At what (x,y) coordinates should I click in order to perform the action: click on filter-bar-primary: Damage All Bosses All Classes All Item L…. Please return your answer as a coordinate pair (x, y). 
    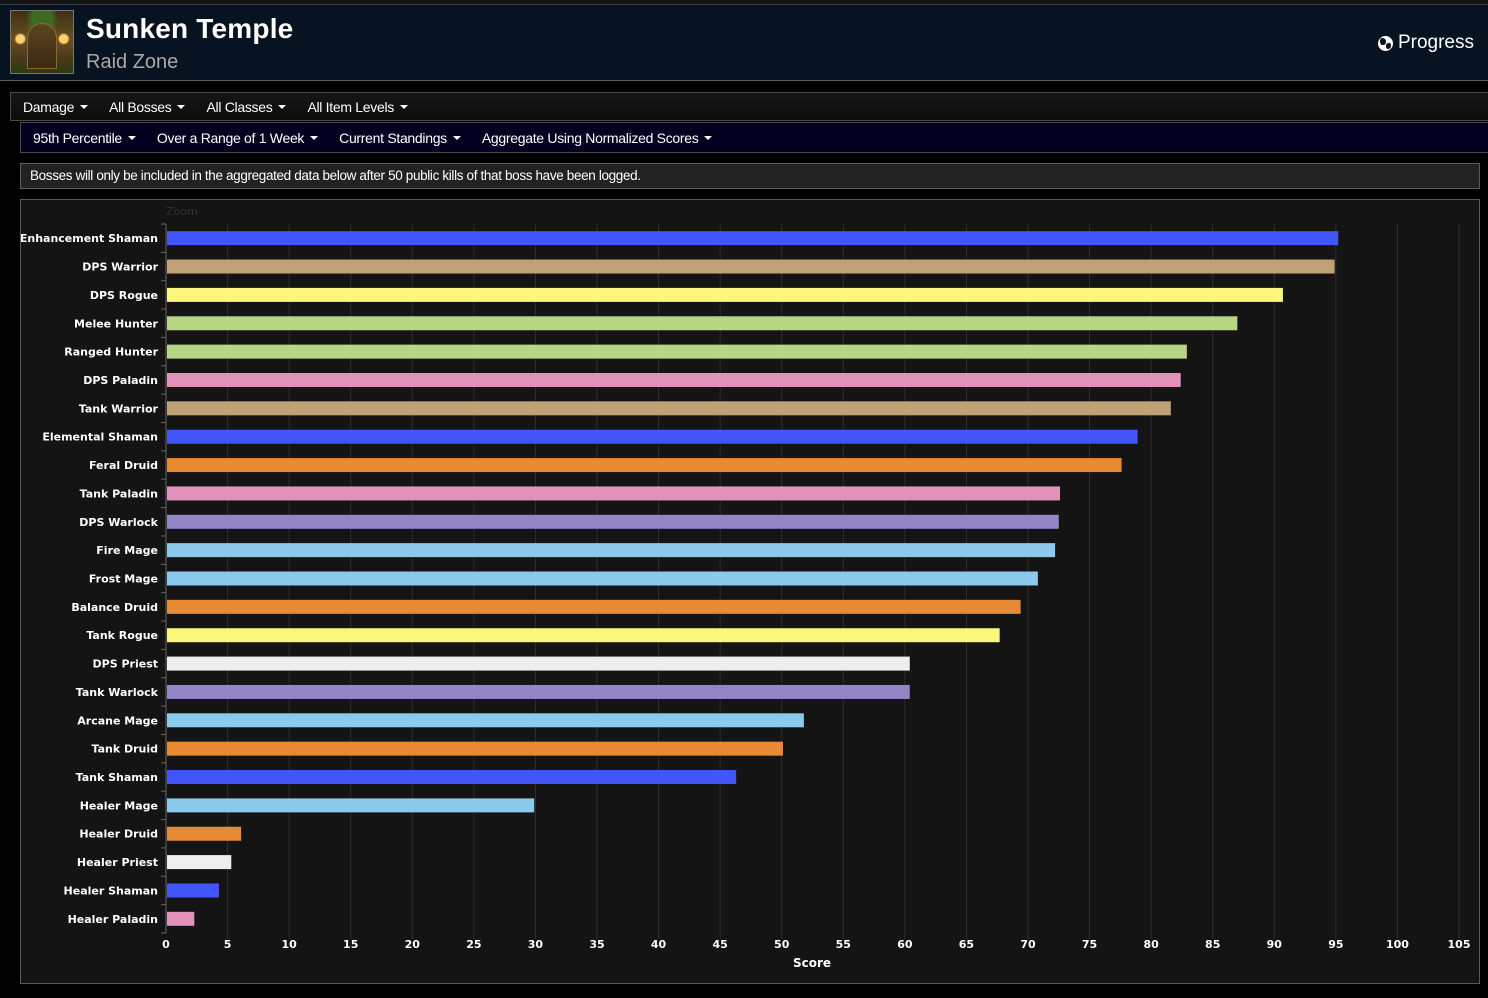
    Looking at the image, I should click on (749, 106).